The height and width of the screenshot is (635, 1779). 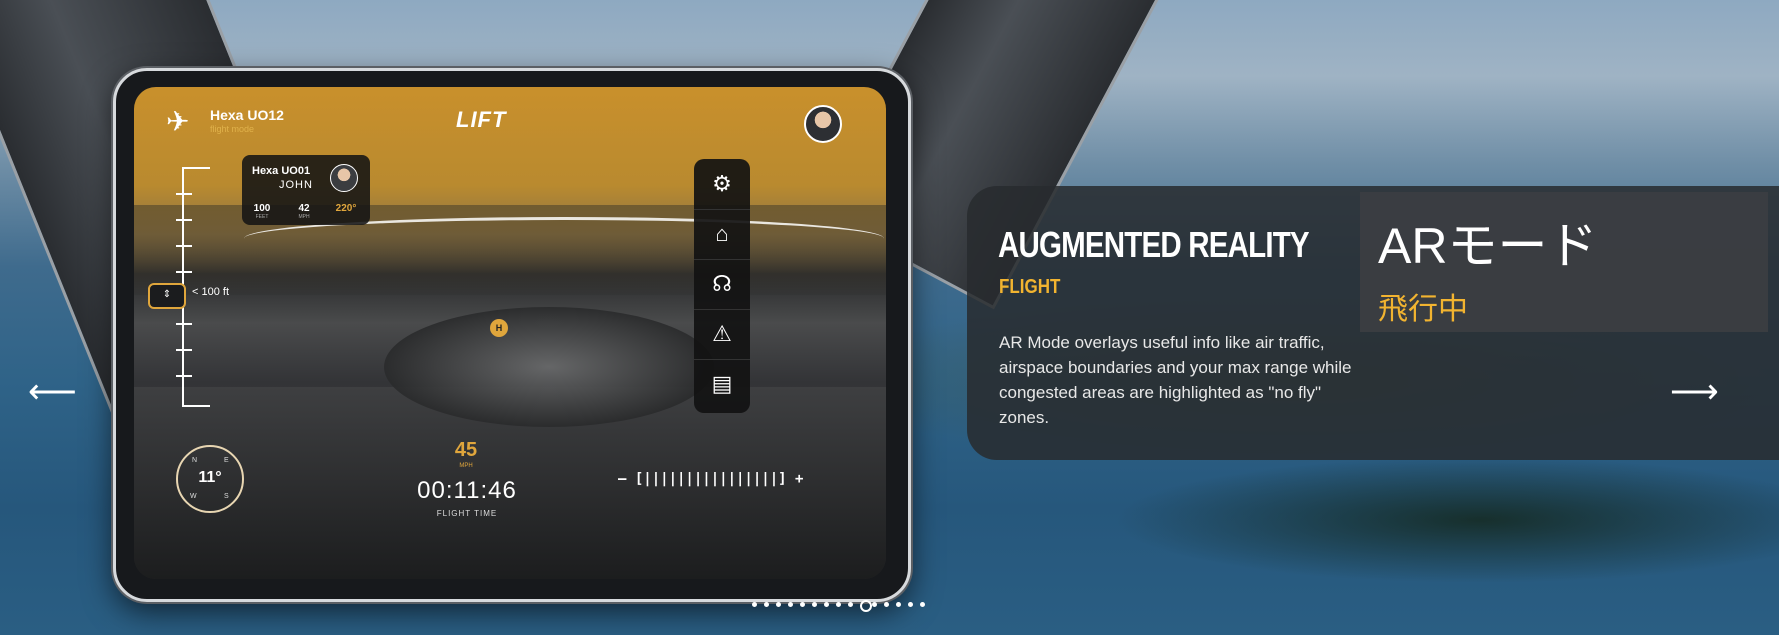 I want to click on altitude-marker: ⇕, so click(x=167, y=296).